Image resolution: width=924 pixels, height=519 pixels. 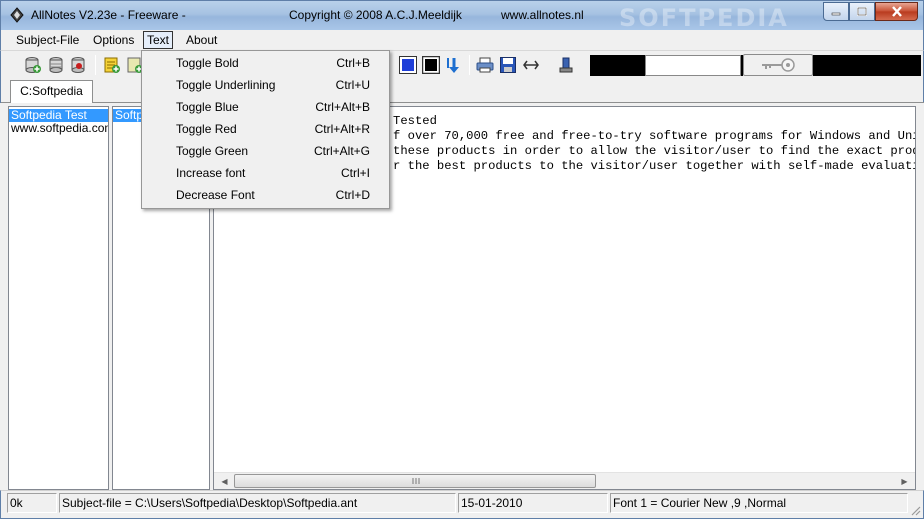 What do you see at coordinates (566, 65) in the screenshot?
I see `import-icon` at bounding box center [566, 65].